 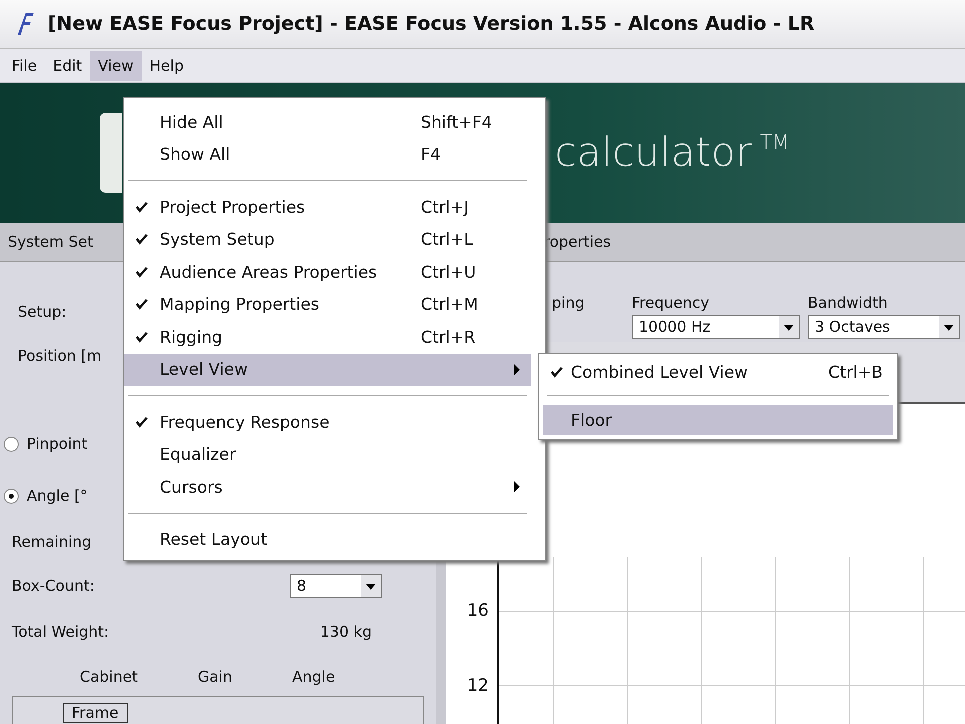 I want to click on field-label: Setup:, so click(x=42, y=312).